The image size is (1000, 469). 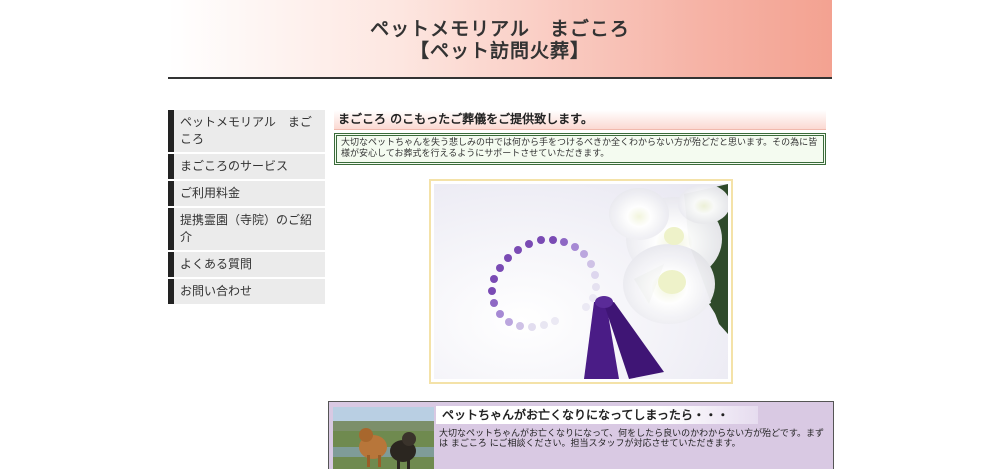 What do you see at coordinates (246, 229) in the screenshot?
I see `sidebar-item-partner-cemeteries: 提携霊園（寺院）のご紹介` at bounding box center [246, 229].